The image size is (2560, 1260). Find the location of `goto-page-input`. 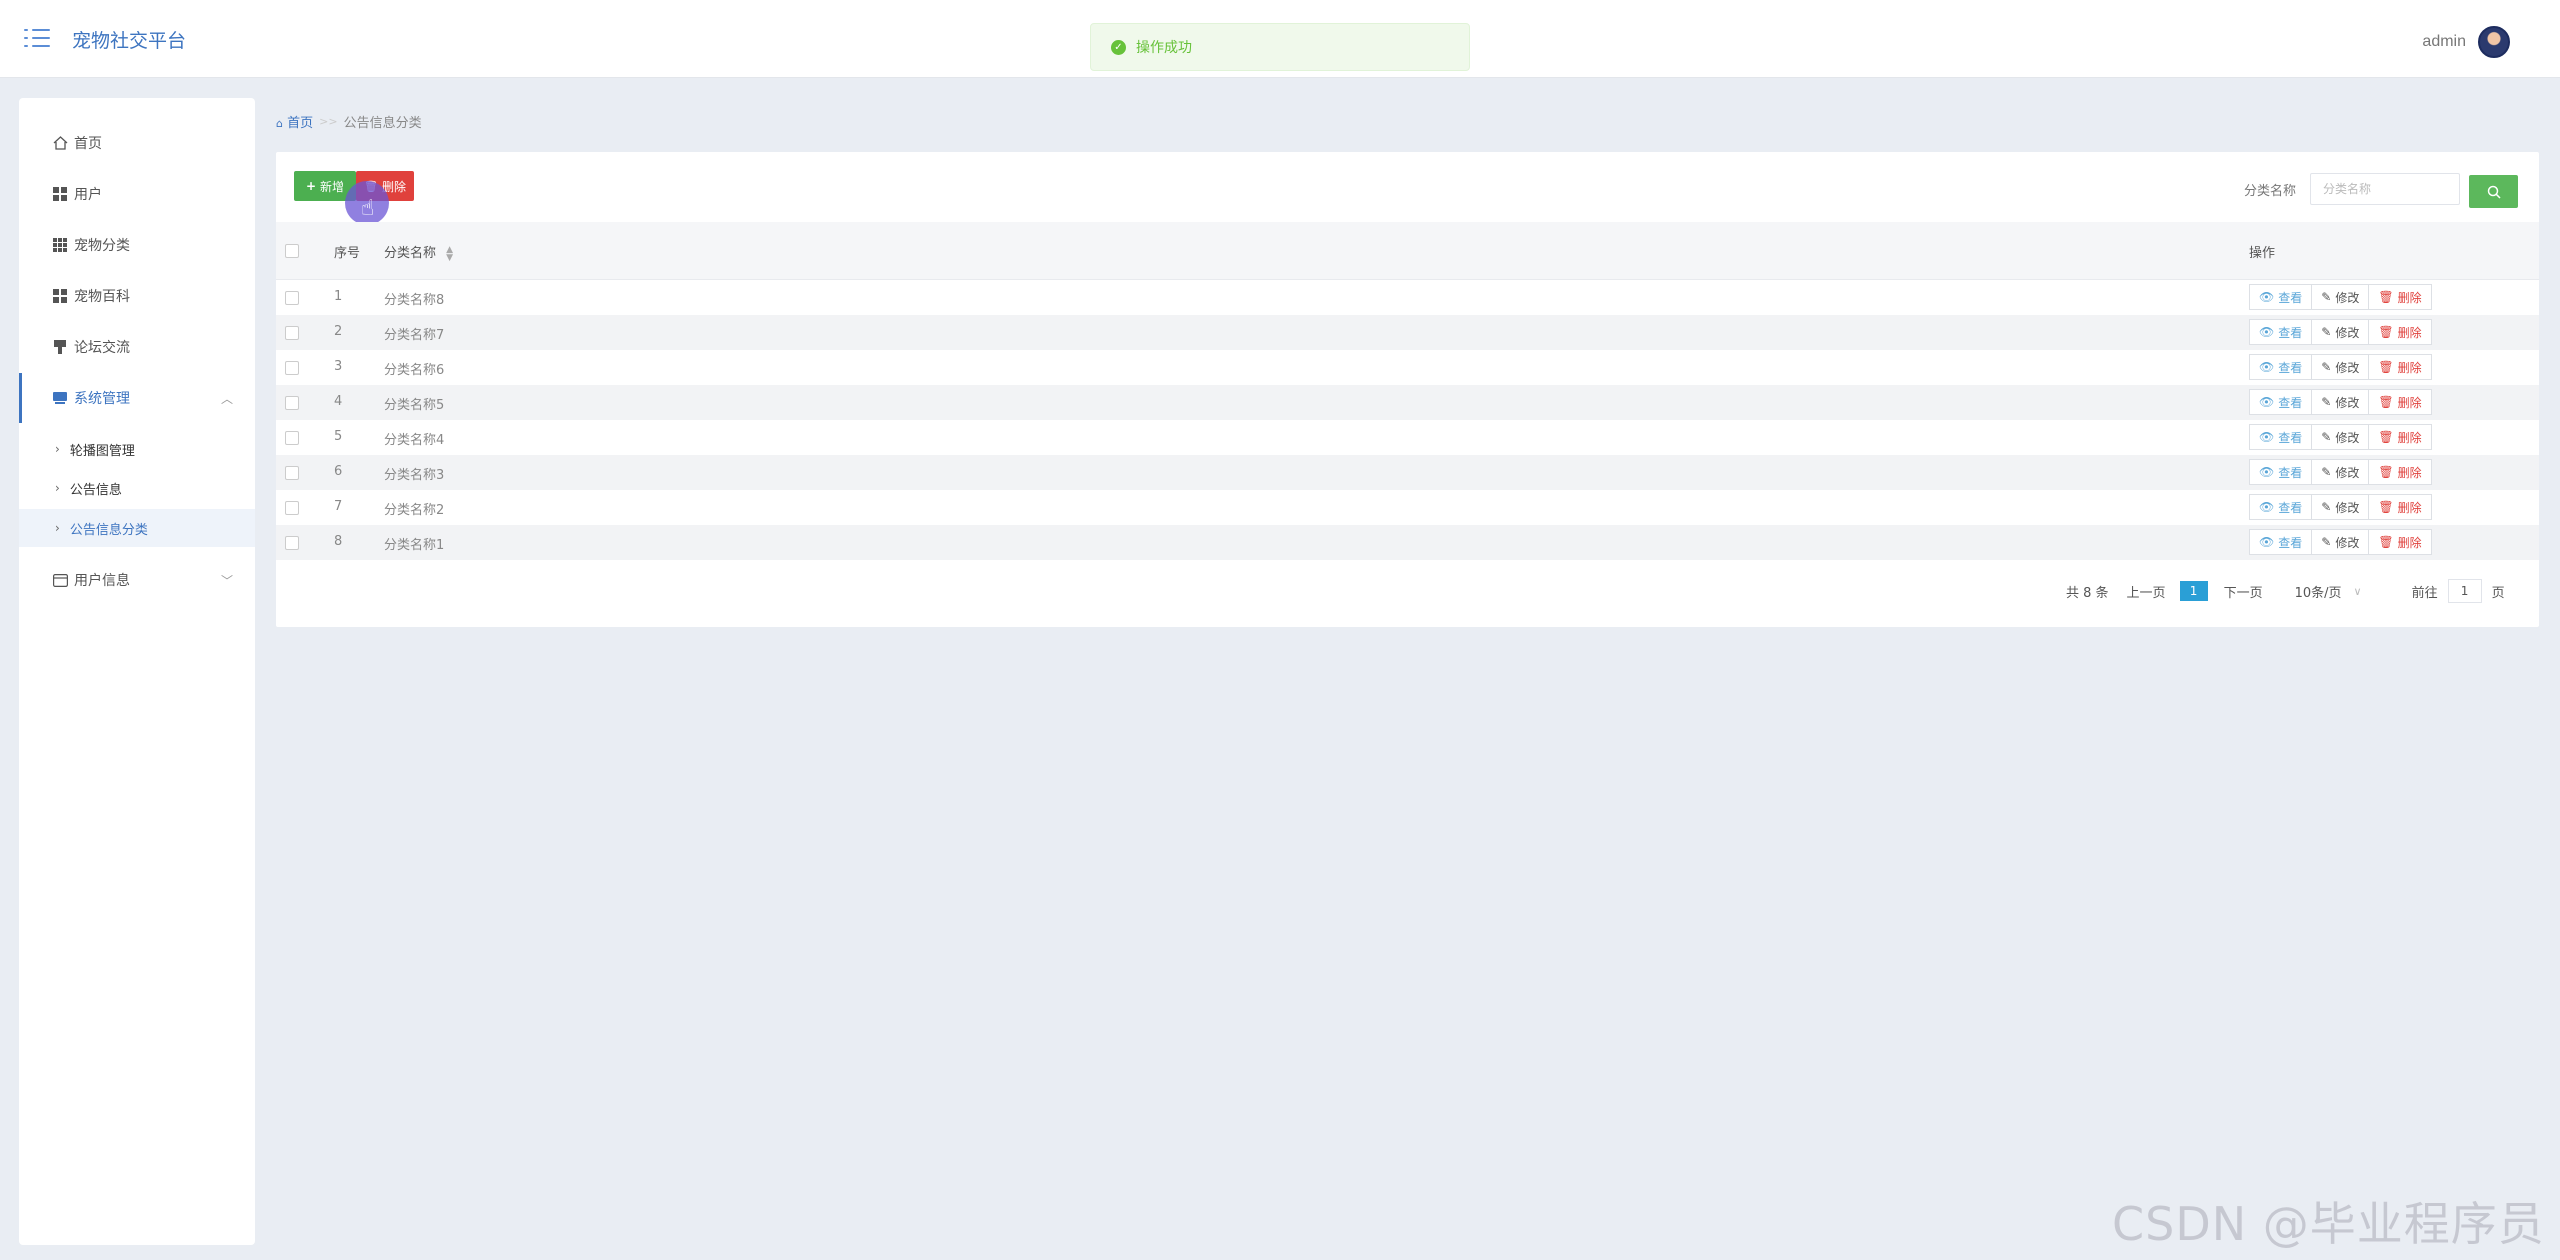

goto-page-input is located at coordinates (2464, 591).